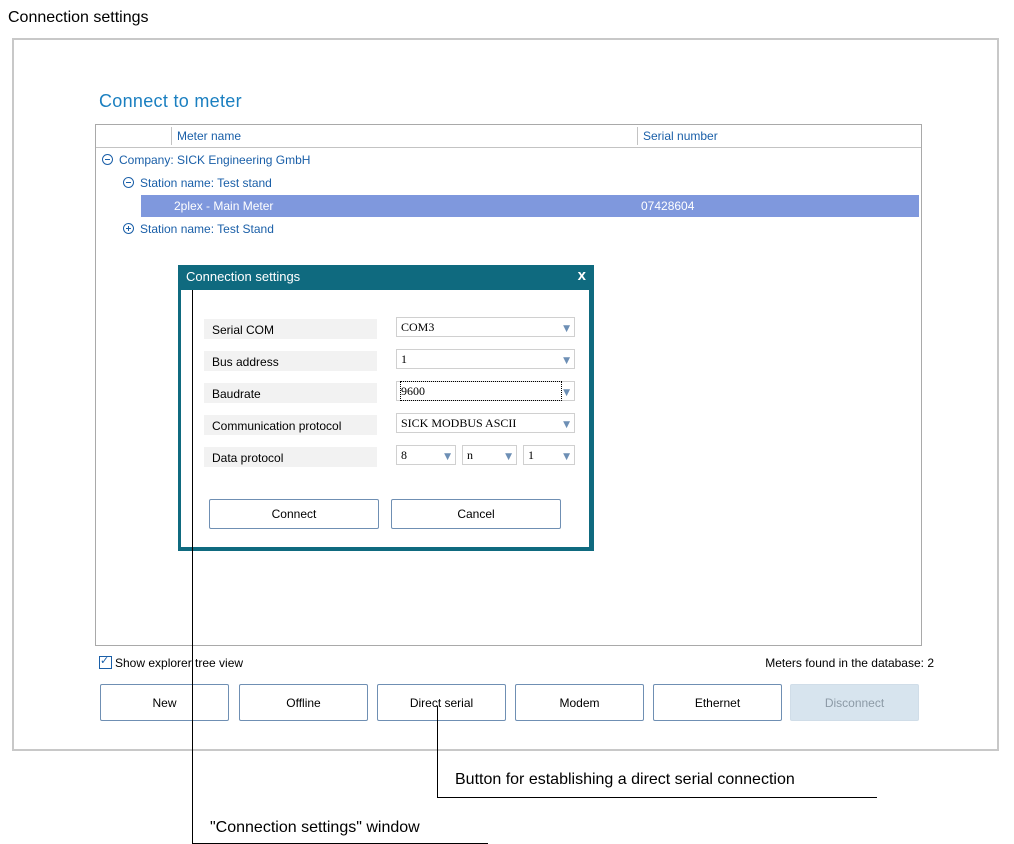 The image size is (1014, 844). I want to click on show-tree-view-label: Show explorer tree view, so click(179, 663).